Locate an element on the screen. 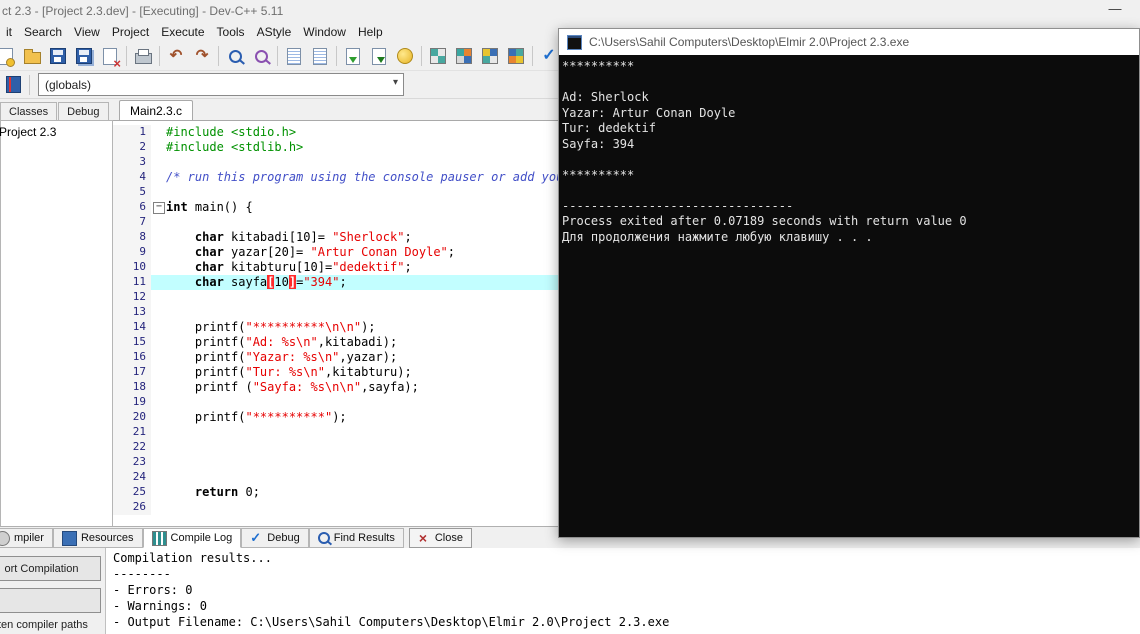 The image size is (1140, 634). line-number: 17 is located at coordinates (132, 372).